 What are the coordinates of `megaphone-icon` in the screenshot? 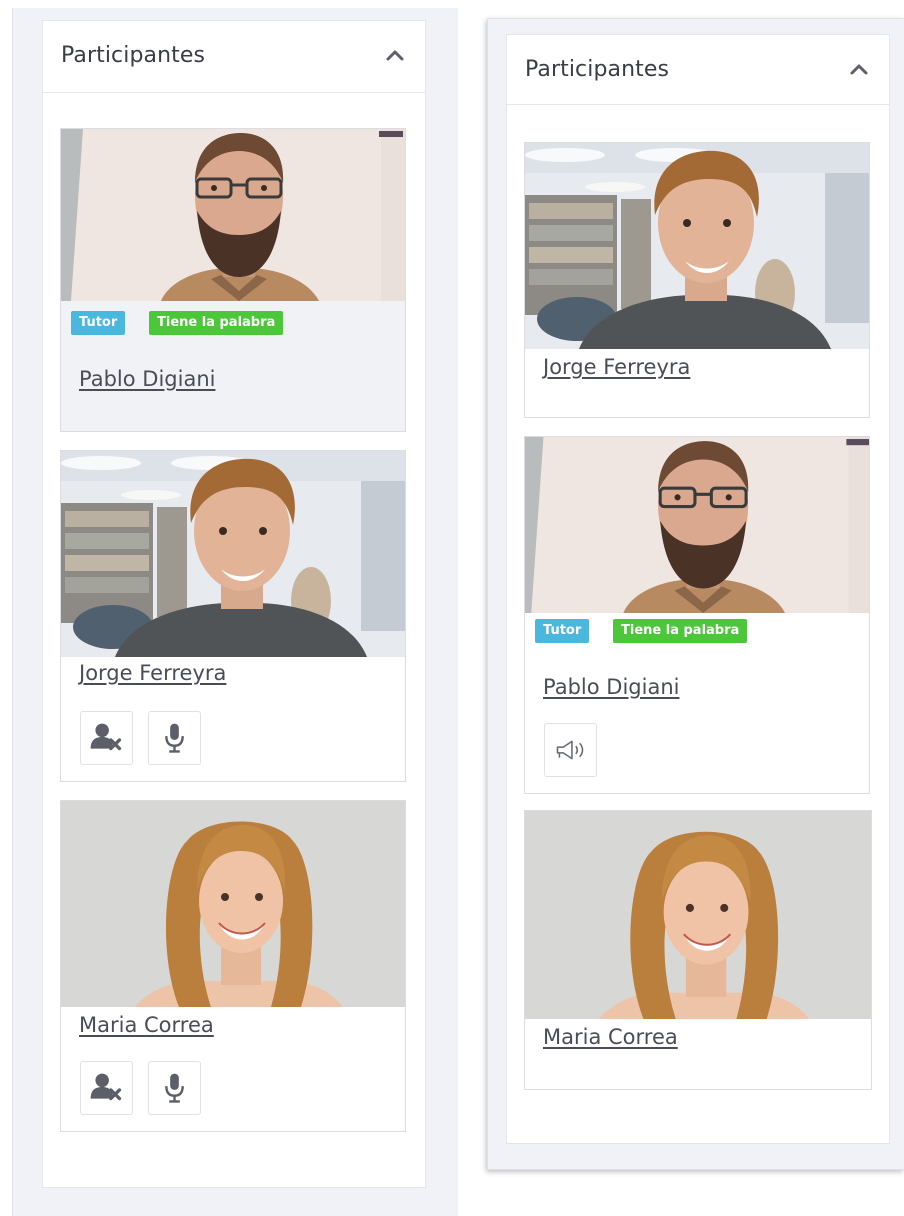 It's located at (570, 750).